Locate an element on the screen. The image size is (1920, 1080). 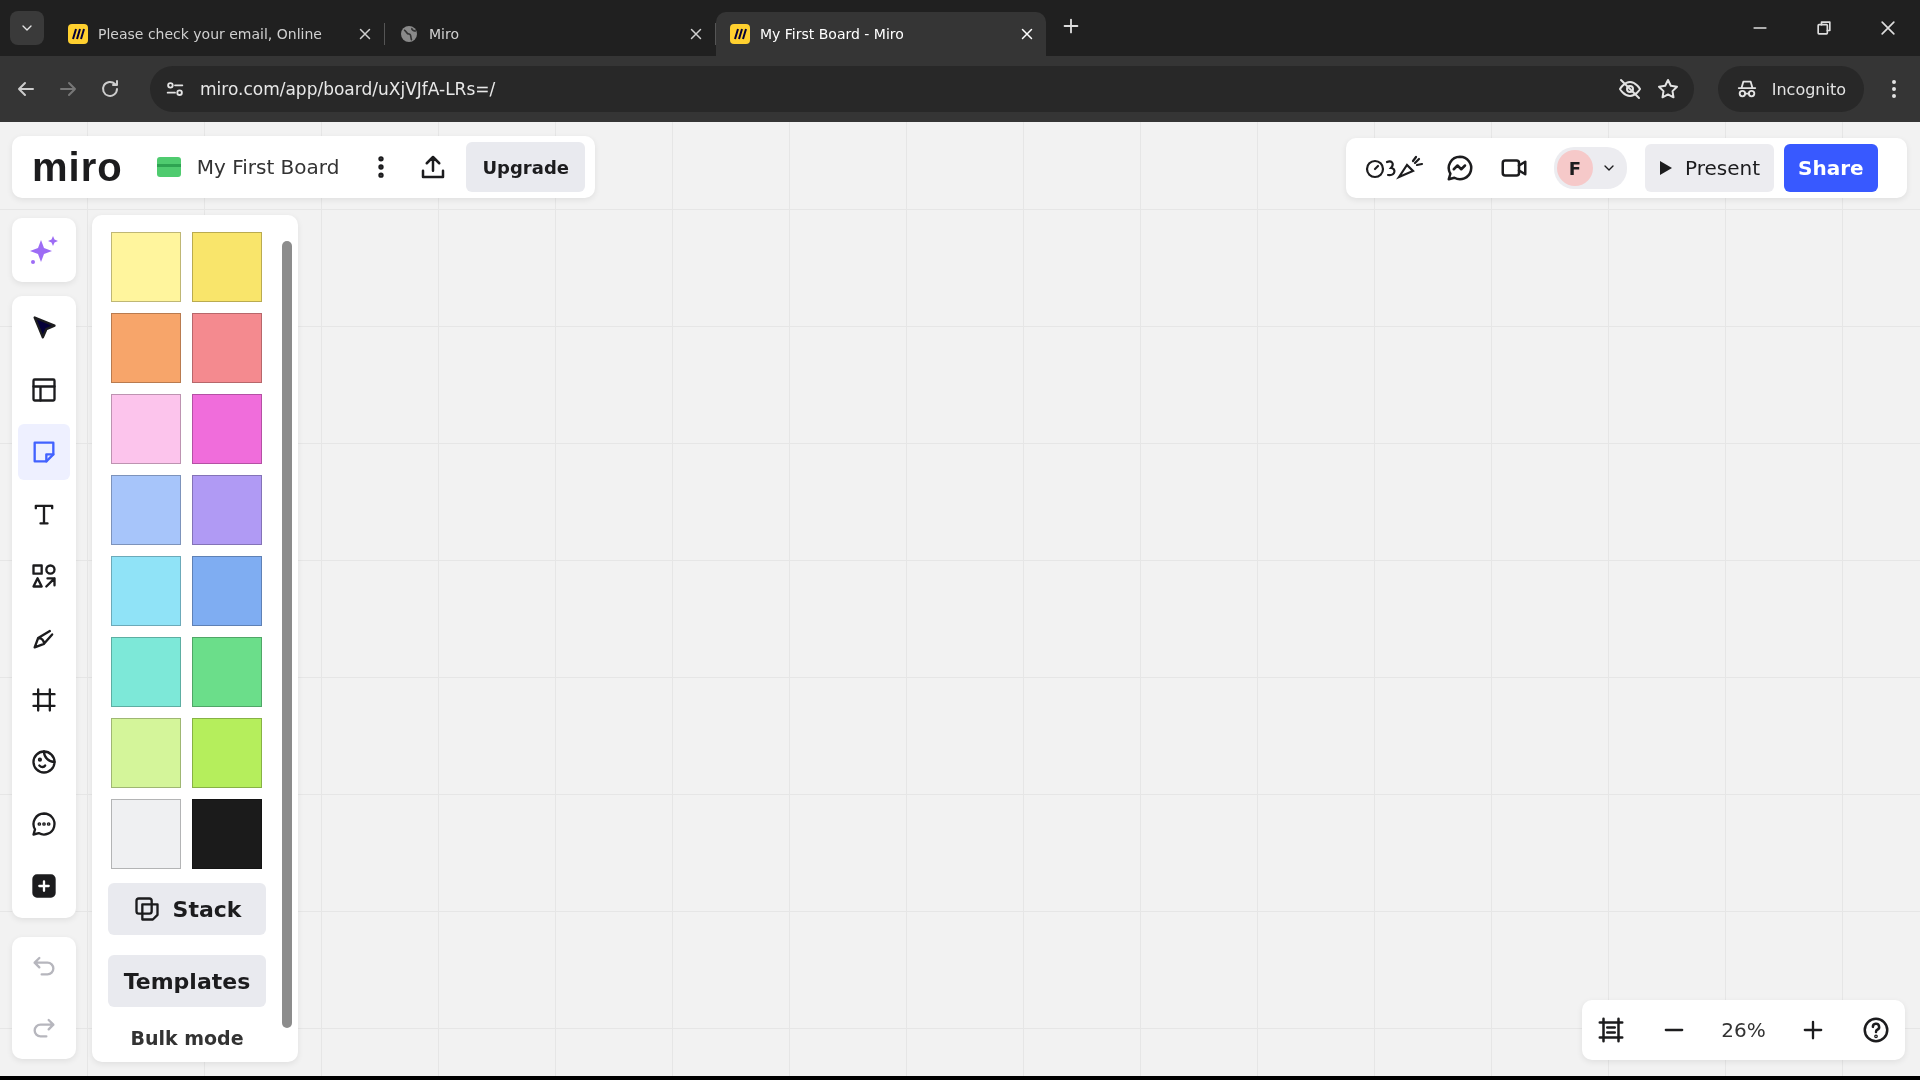
sparkle-icon is located at coordinates (44, 250).